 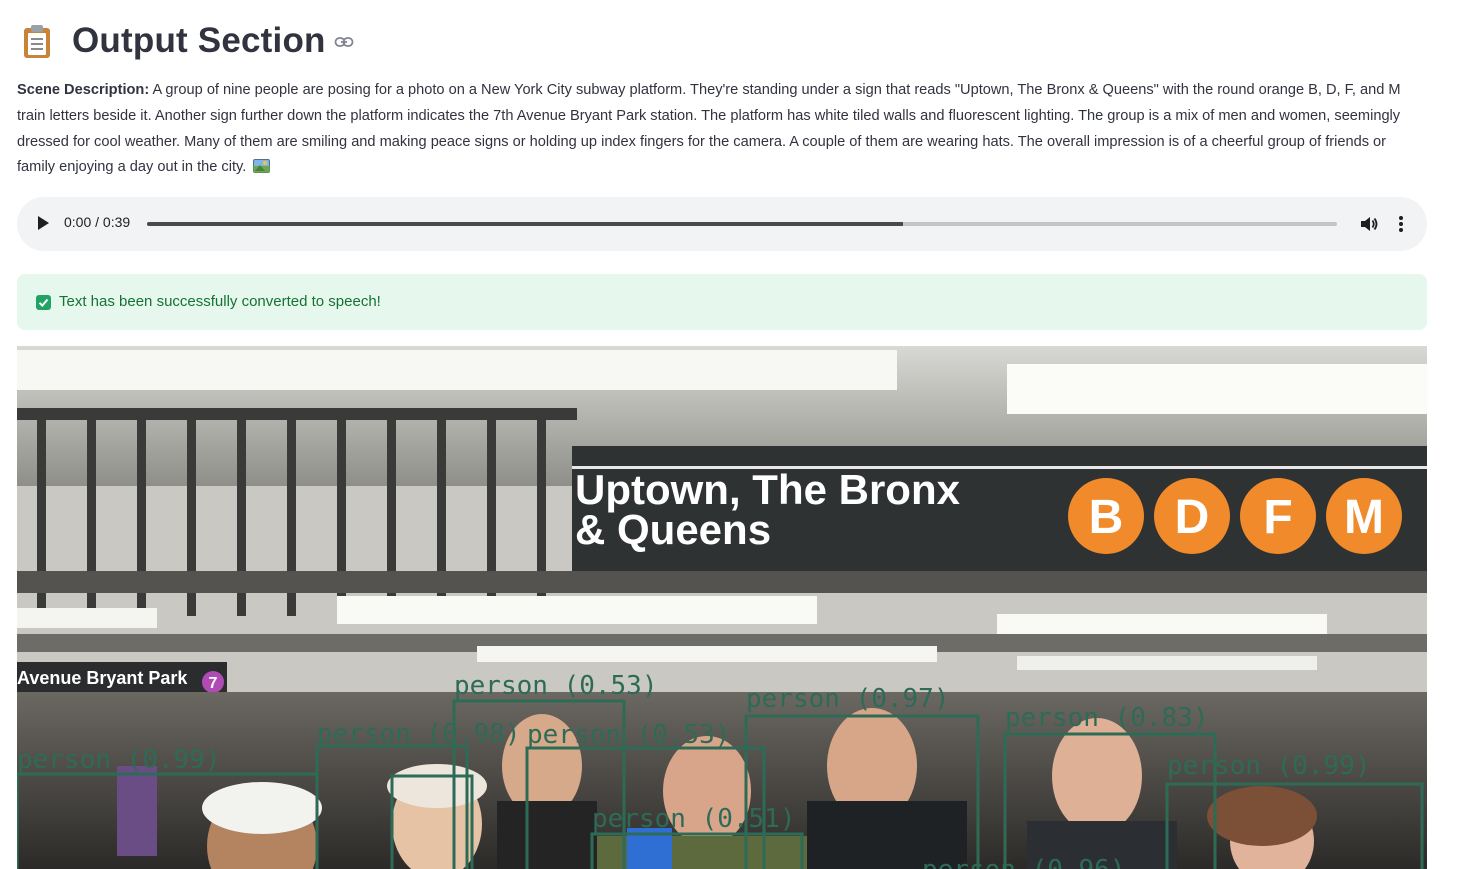 I want to click on clipboard-icon, so click(x=37, y=41).